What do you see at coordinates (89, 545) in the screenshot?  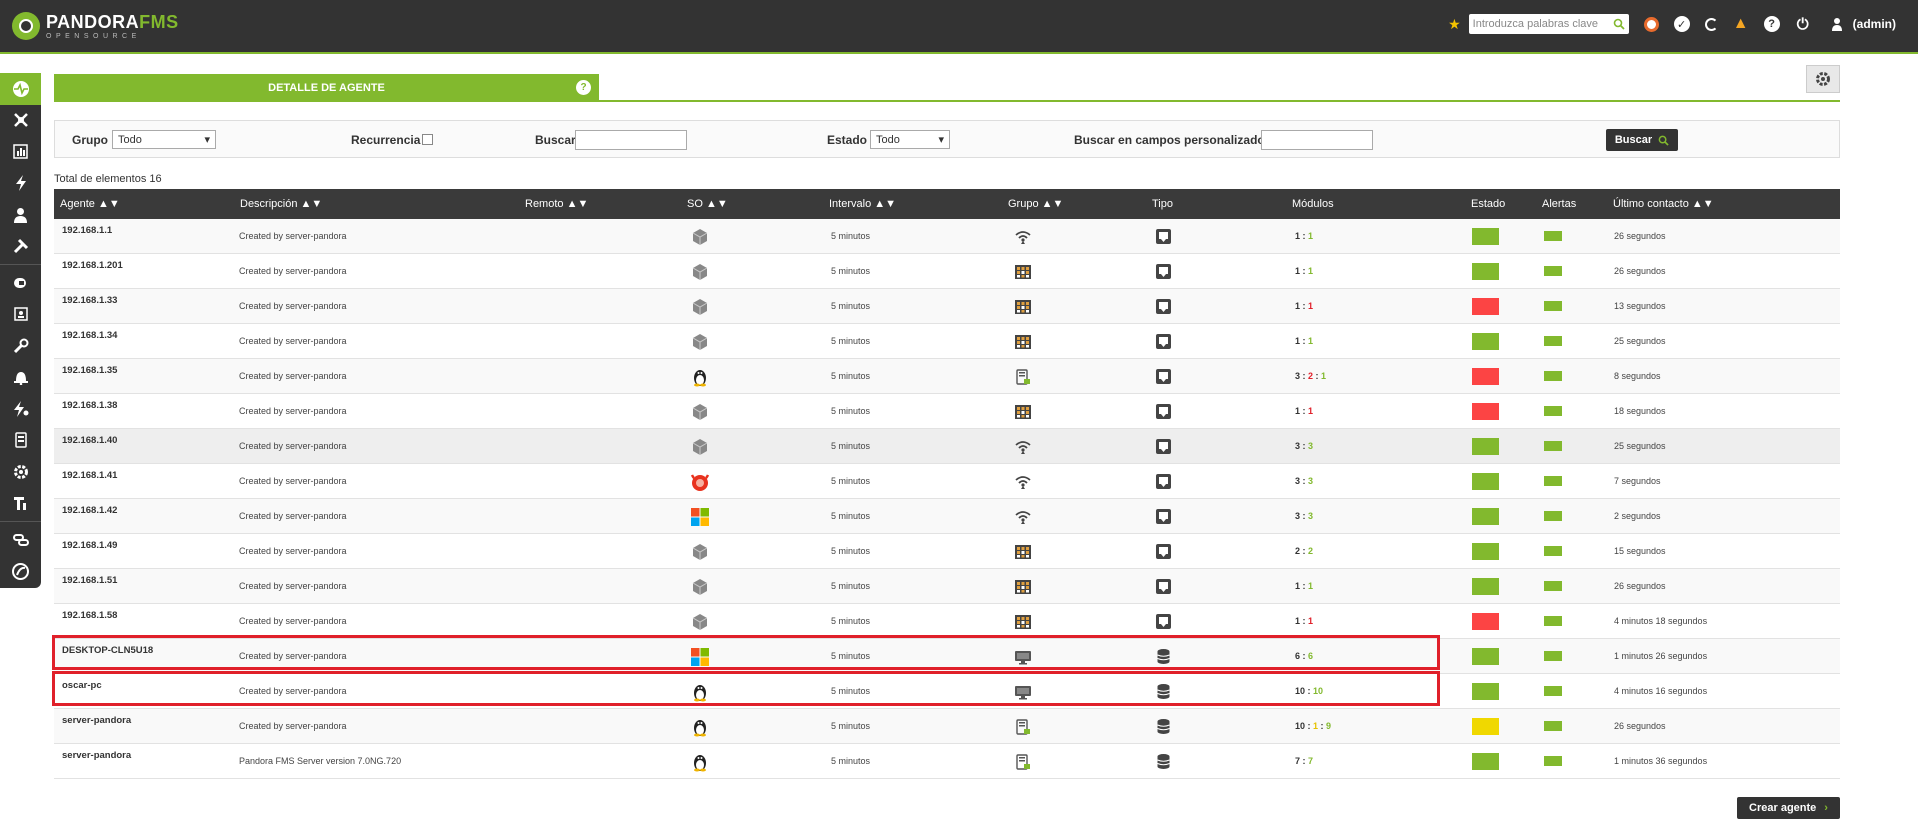 I see `agent-name-link: 192.168.1.49` at bounding box center [89, 545].